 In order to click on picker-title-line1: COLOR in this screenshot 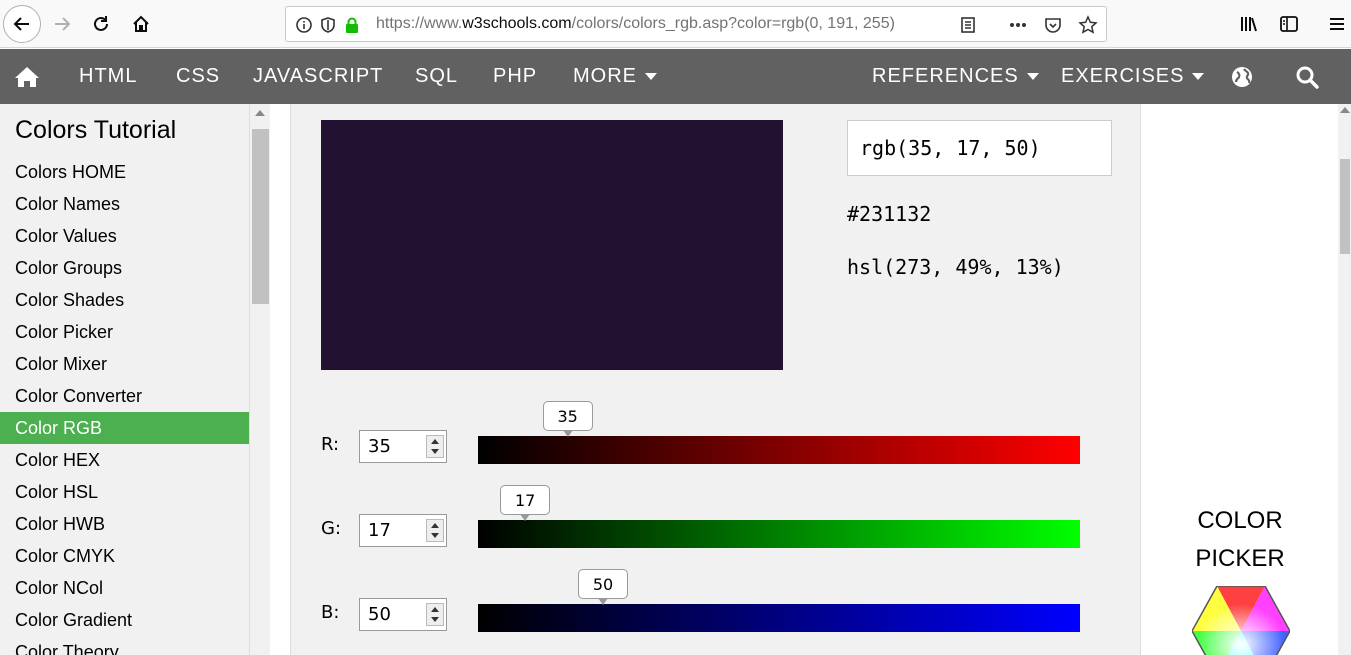, I will do `click(1240, 520)`.